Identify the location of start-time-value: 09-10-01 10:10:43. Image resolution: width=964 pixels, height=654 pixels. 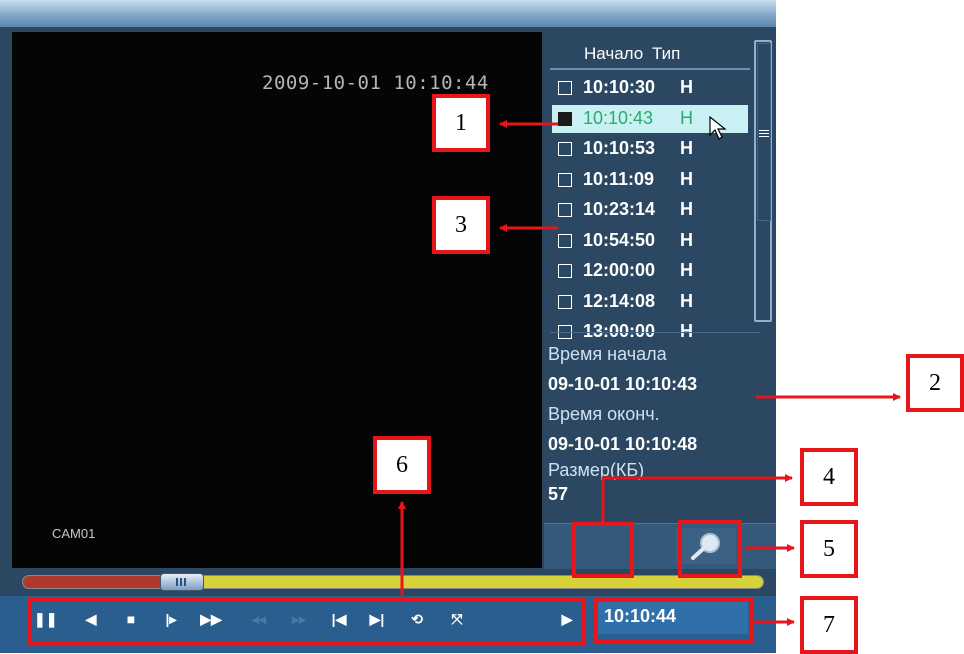
(623, 384).